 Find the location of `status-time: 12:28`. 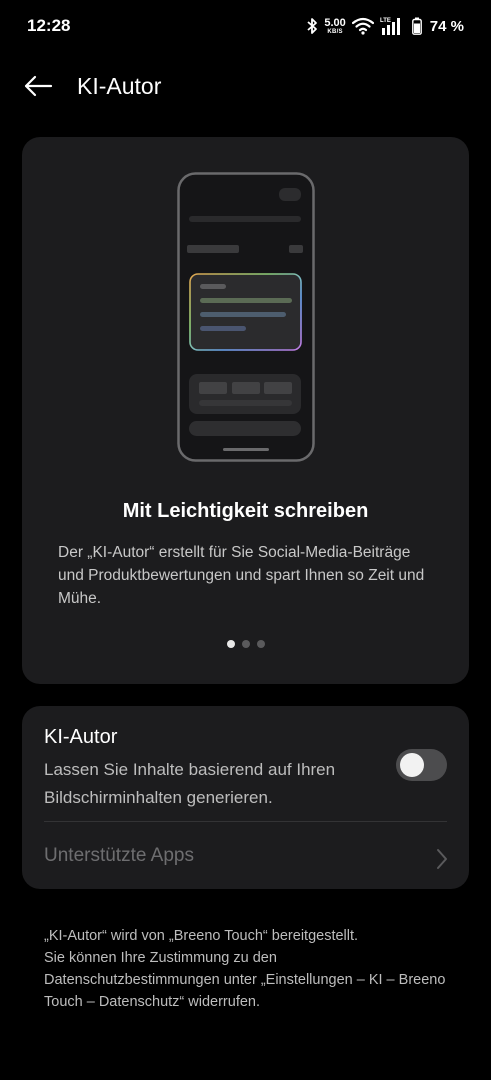

status-time: 12:28 is located at coordinates (49, 25).